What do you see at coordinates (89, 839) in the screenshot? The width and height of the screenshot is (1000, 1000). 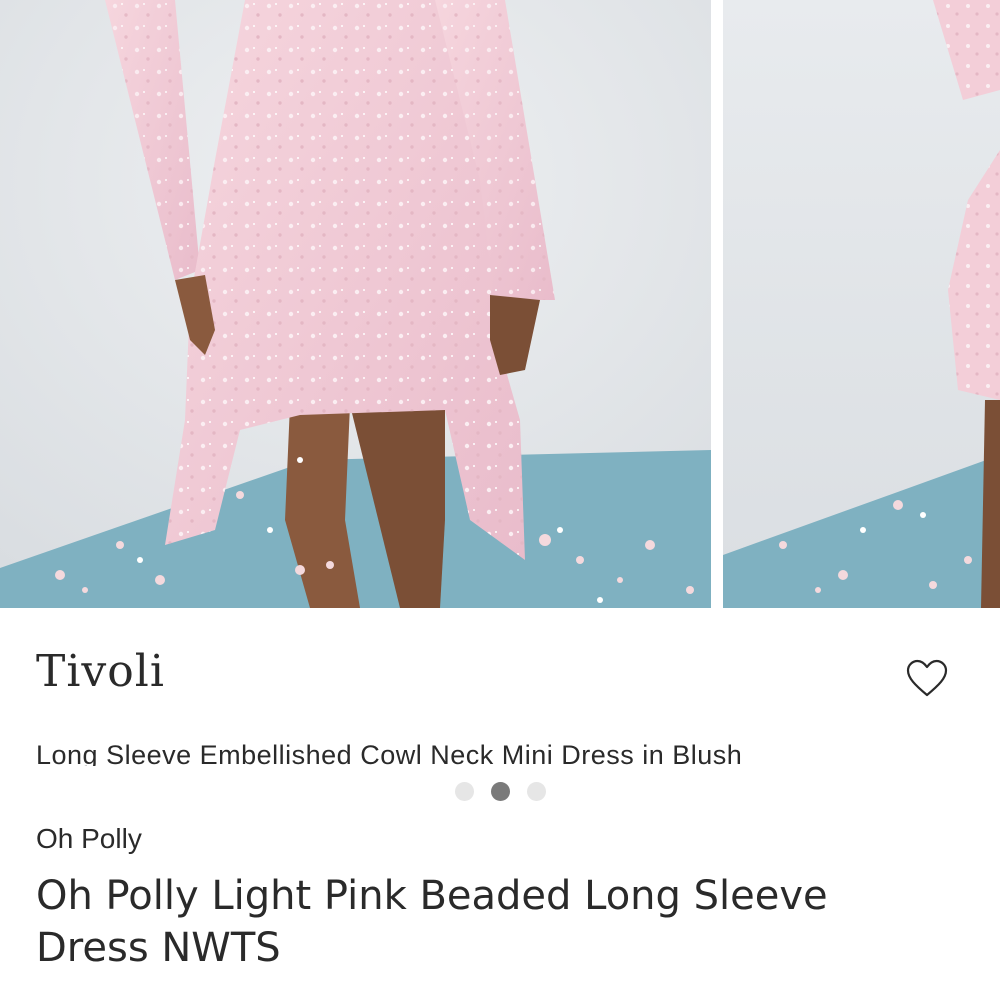 I see `brand-link: Oh Polly` at bounding box center [89, 839].